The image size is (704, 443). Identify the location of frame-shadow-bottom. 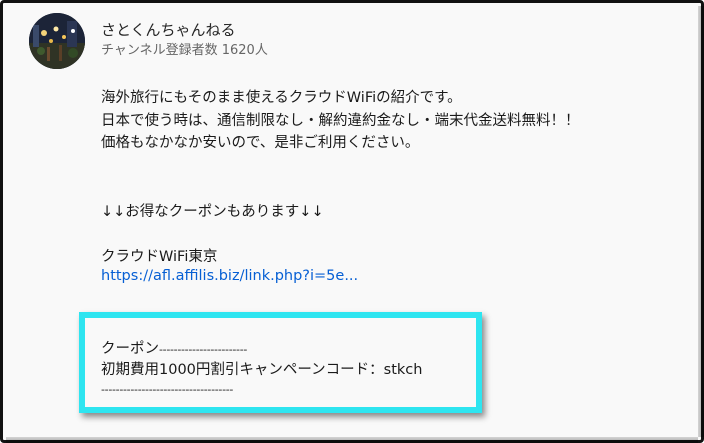
(352, 440).